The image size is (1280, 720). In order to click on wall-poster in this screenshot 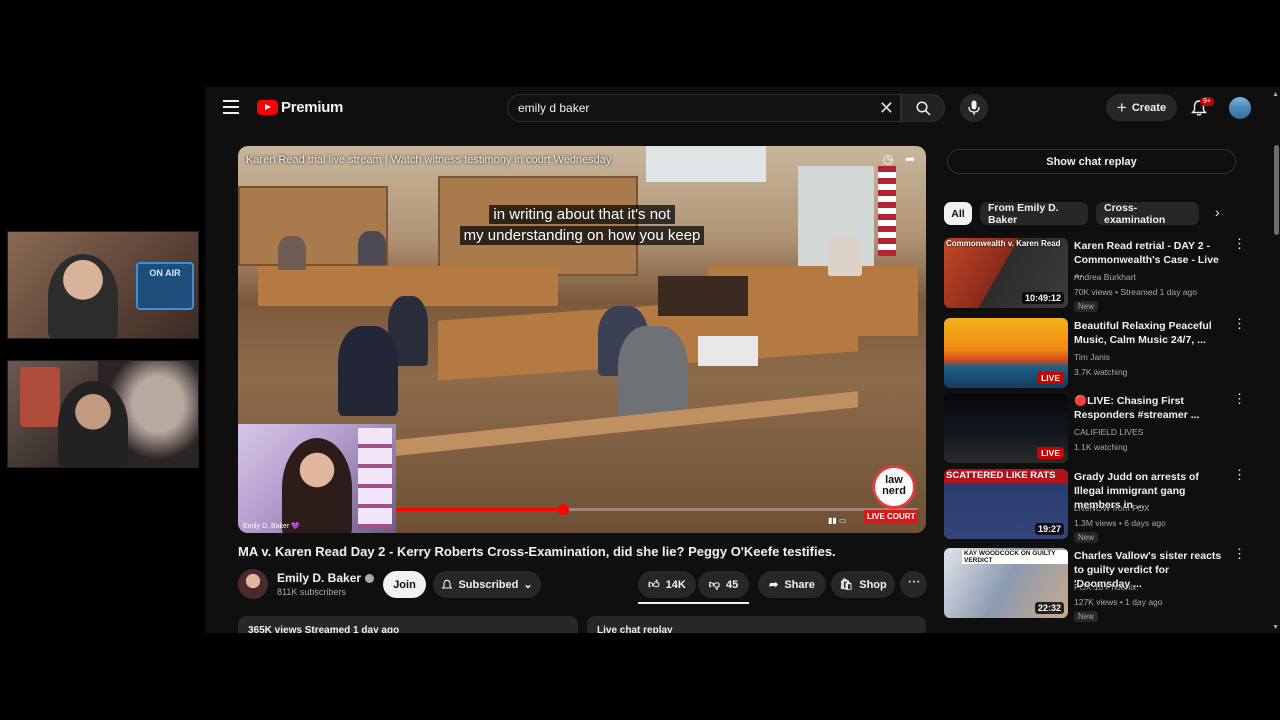, I will do `click(40, 397)`.